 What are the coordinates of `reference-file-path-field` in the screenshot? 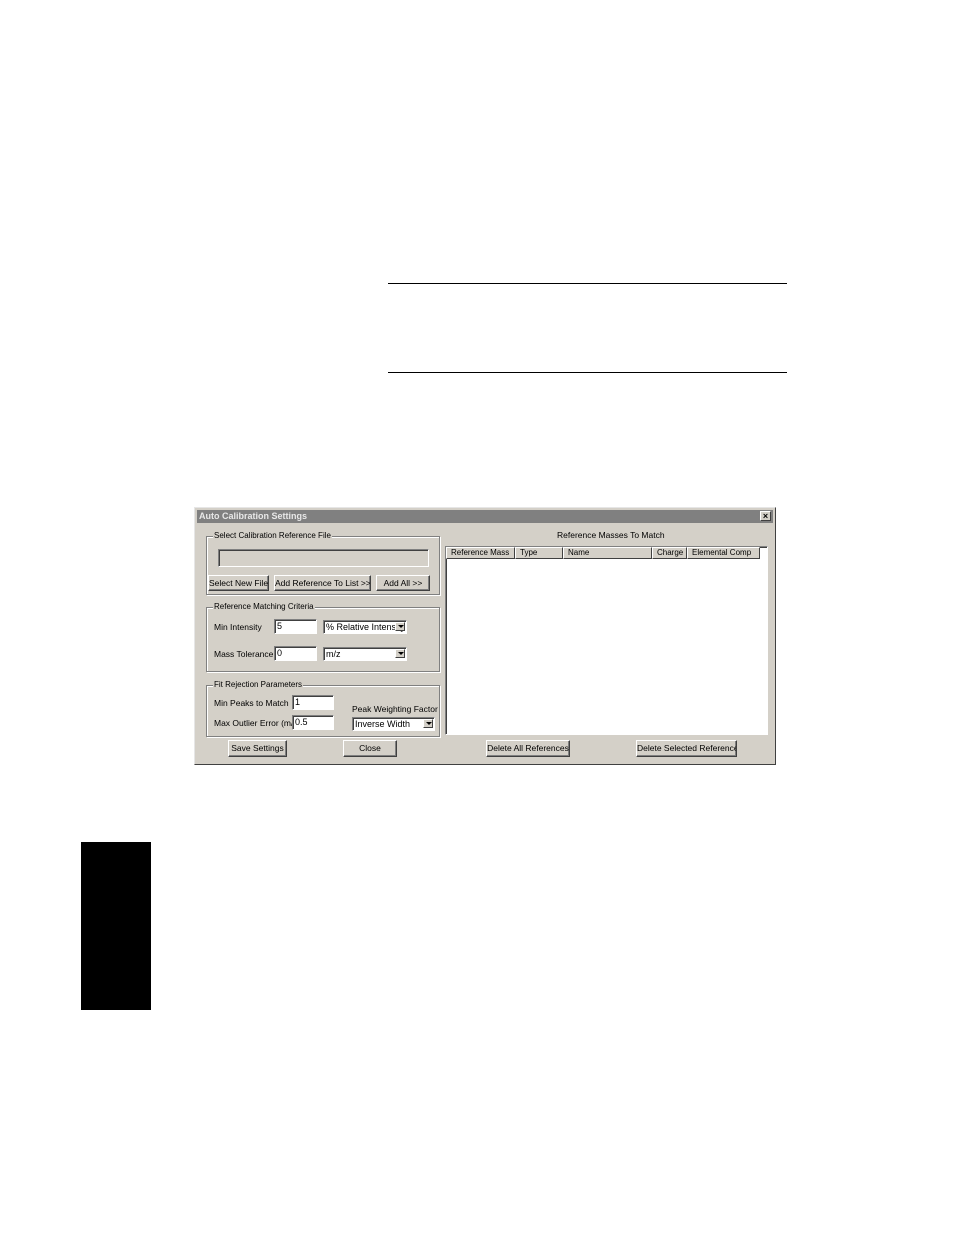 It's located at (323, 558).